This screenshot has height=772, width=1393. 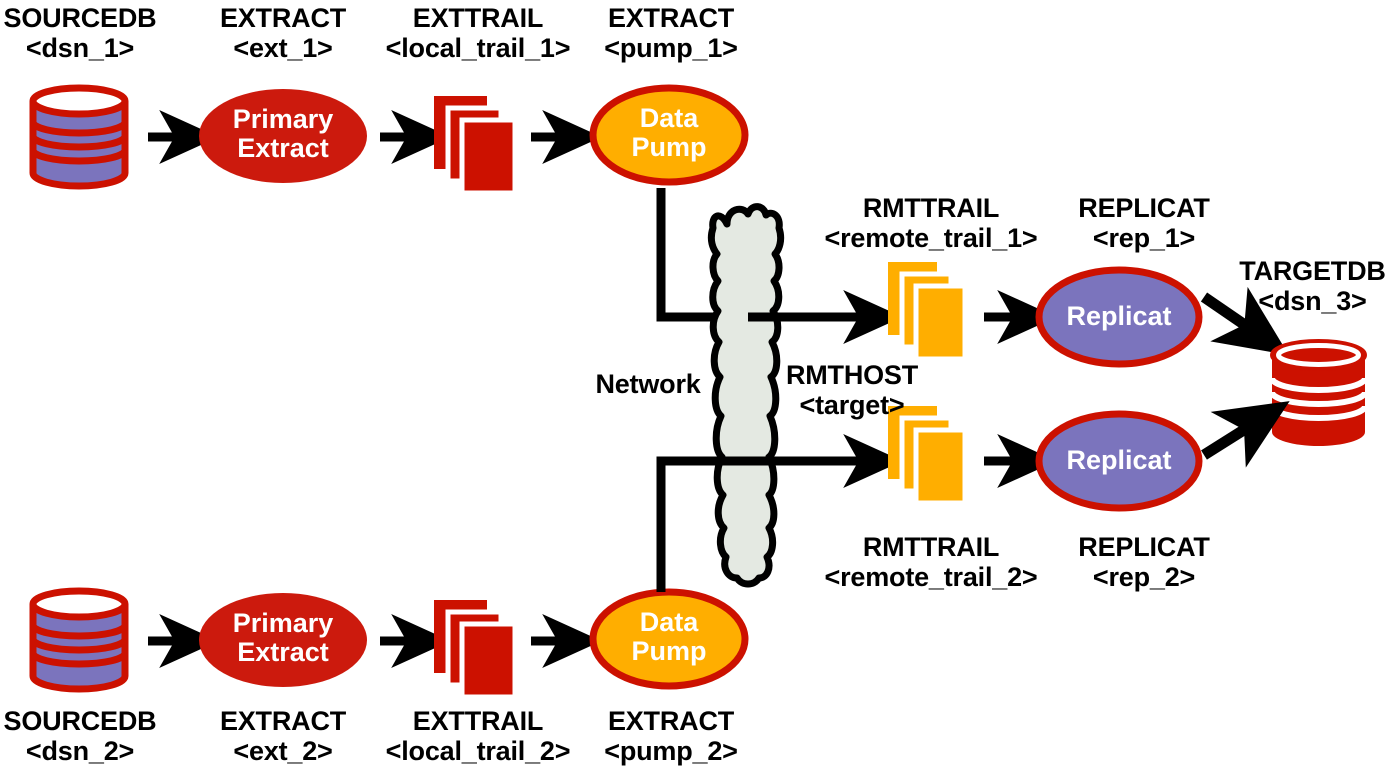 What do you see at coordinates (283, 136) in the screenshot?
I see `primary-extract-1-shape` at bounding box center [283, 136].